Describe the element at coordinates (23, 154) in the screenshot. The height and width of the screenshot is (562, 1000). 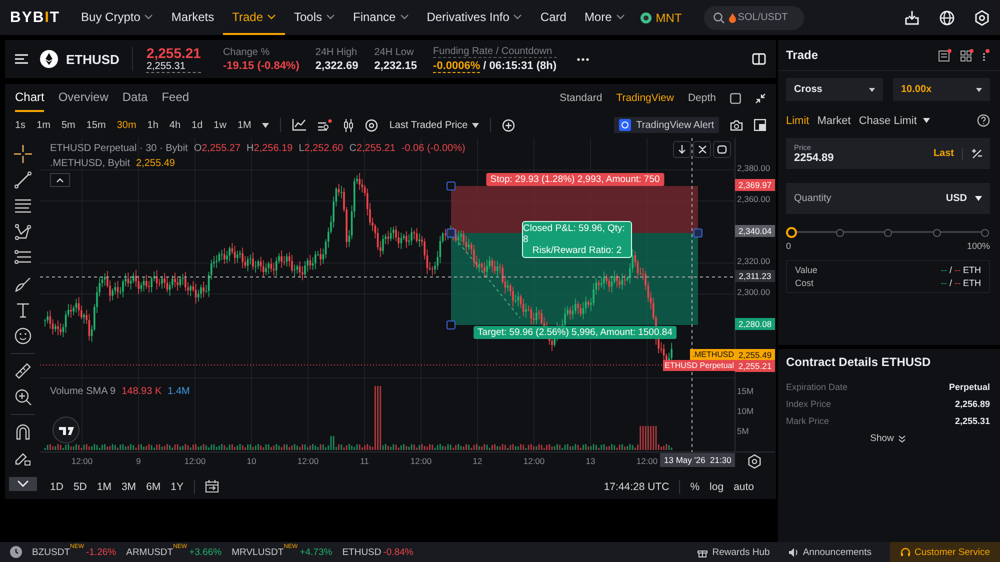
I see `crosshair-icon` at that location.